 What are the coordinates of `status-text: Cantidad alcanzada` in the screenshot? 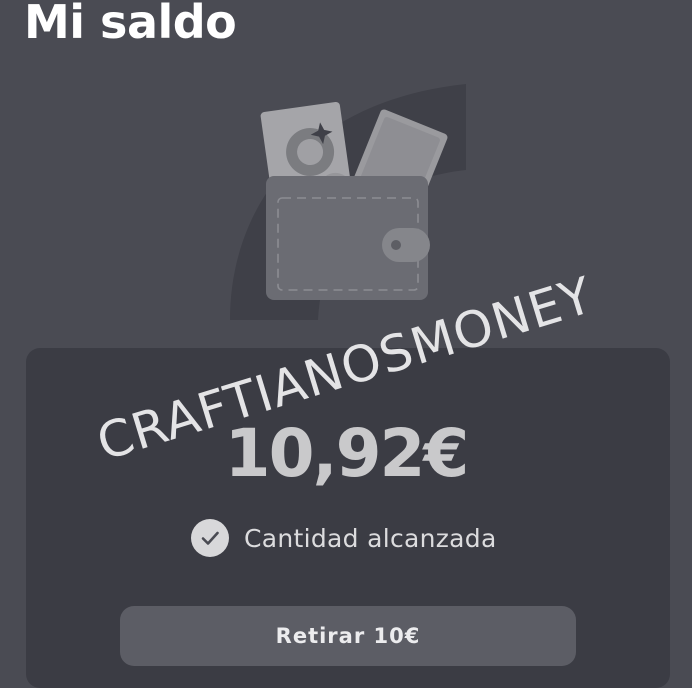 It's located at (370, 538).